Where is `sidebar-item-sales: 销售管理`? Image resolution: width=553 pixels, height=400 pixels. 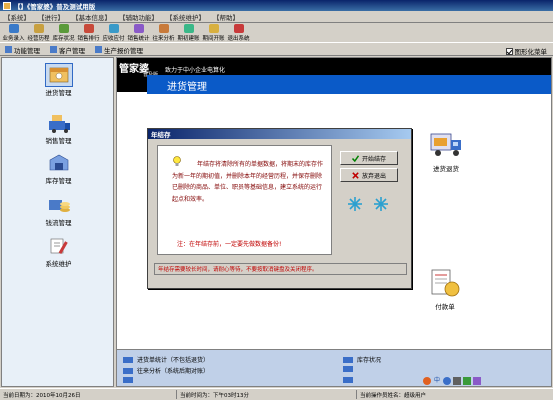 sidebar-item-sales: 销售管理 is located at coordinates (58, 132).